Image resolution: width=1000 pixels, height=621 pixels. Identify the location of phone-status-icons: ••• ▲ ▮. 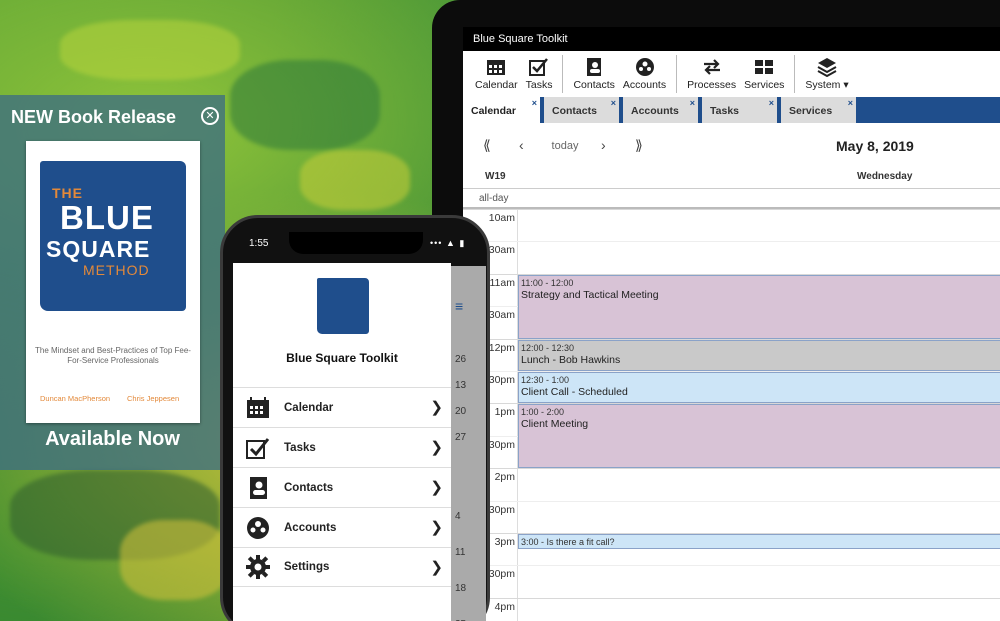
(448, 243).